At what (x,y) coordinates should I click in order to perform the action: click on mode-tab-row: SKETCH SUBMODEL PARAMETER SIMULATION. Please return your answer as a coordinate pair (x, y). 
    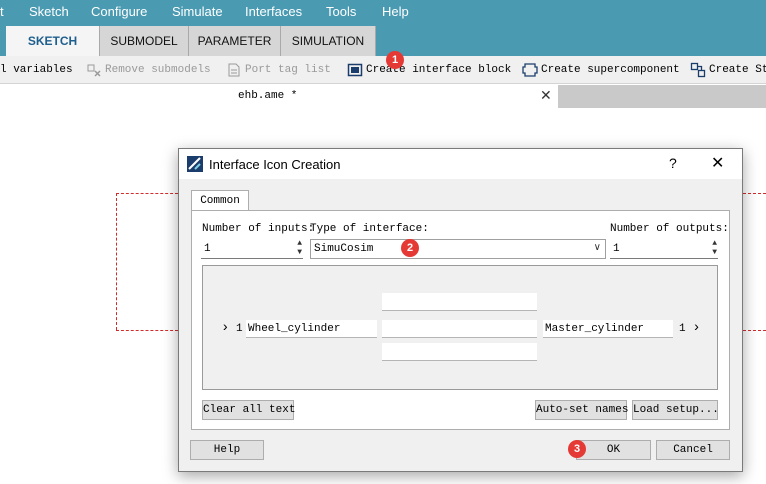
    Looking at the image, I should click on (383, 40).